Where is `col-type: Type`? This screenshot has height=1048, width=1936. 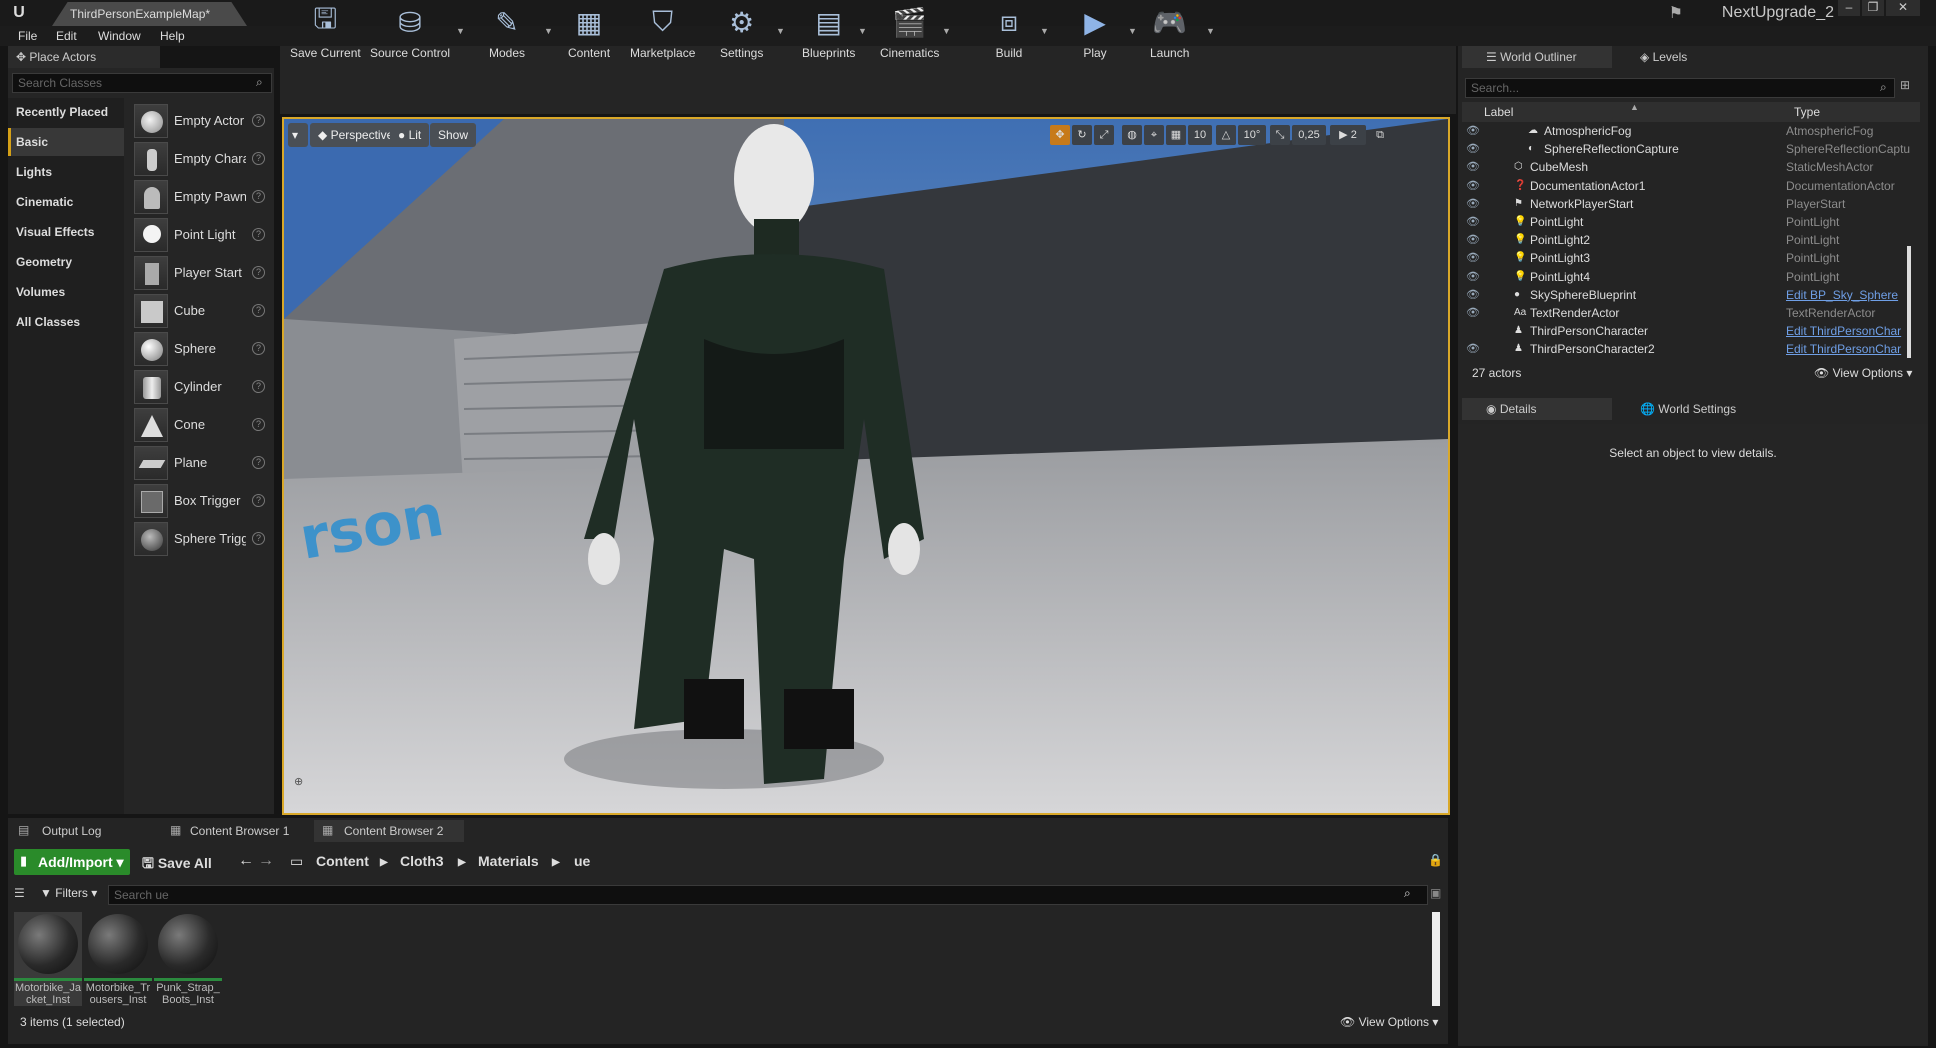 col-type: Type is located at coordinates (1807, 112).